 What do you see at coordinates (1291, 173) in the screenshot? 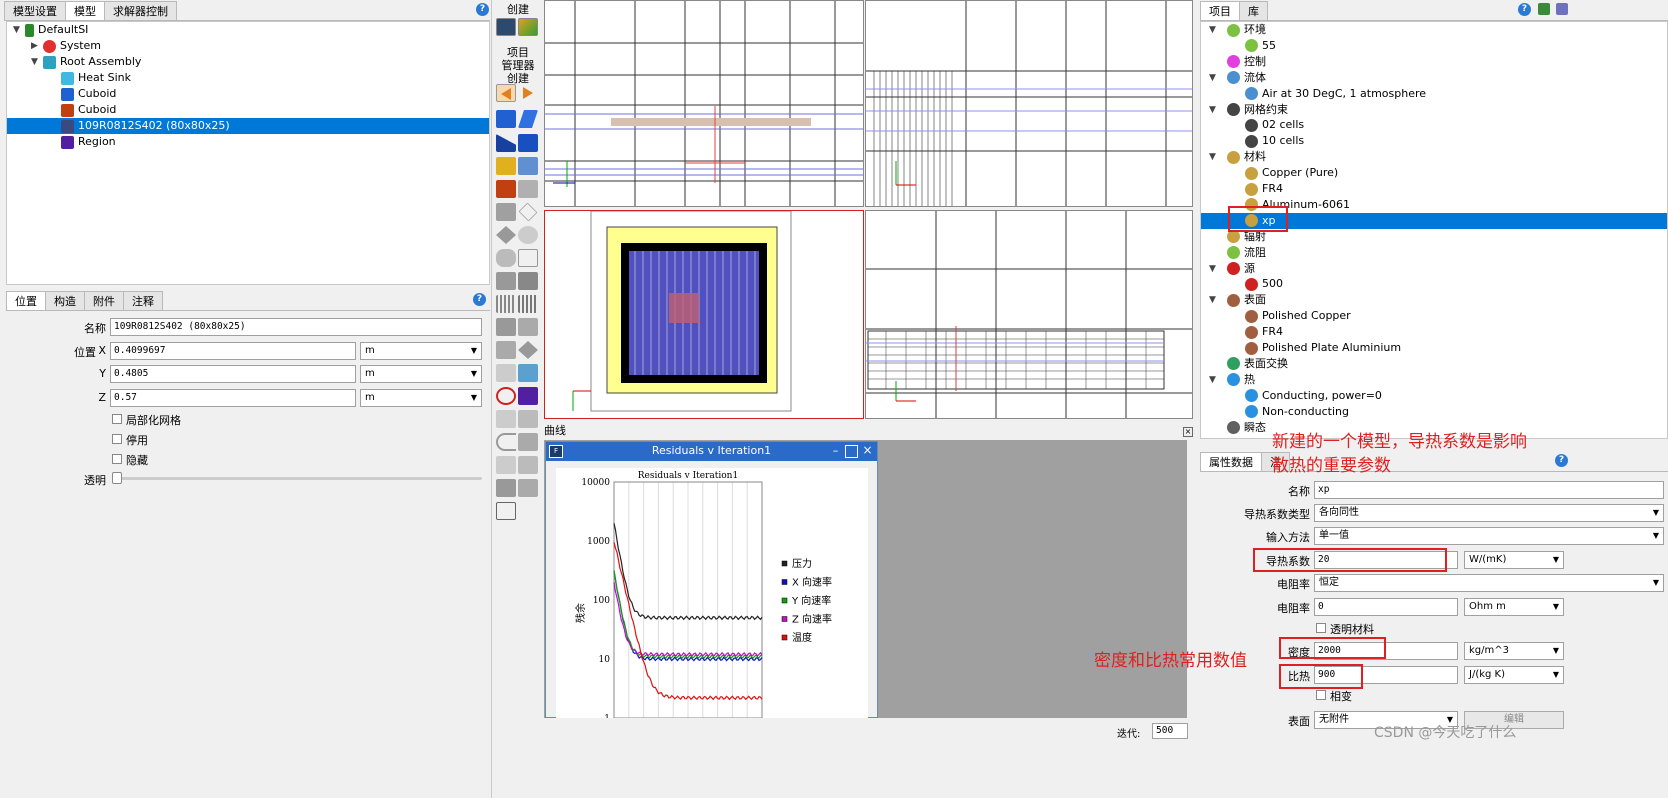
I see `project-tree-item: Copper (Pure)` at bounding box center [1291, 173].